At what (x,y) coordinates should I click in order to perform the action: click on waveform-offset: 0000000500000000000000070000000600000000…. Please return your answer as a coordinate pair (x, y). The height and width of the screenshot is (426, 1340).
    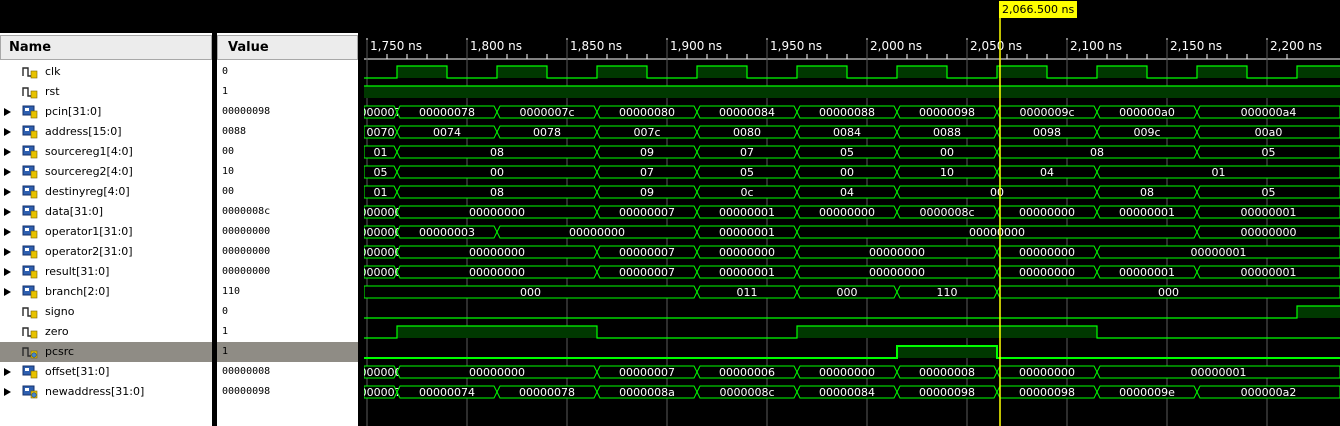
    Looking at the image, I should click on (852, 372).